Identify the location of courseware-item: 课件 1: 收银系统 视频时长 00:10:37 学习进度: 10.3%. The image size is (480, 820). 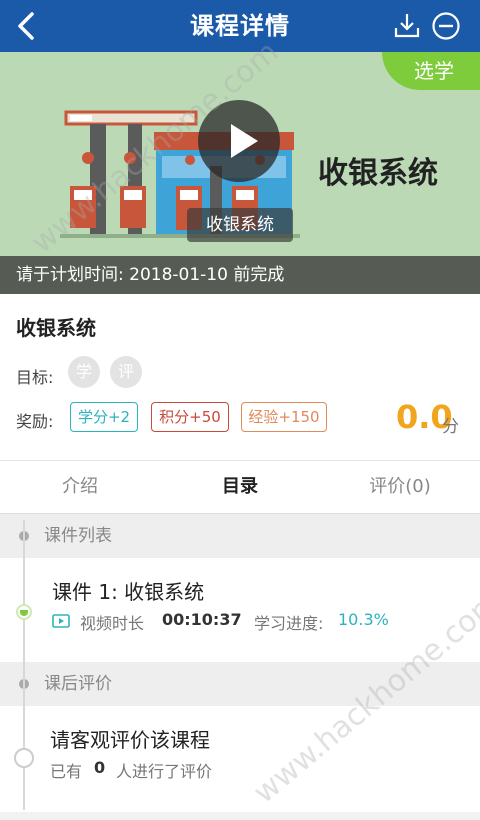
(240, 610).